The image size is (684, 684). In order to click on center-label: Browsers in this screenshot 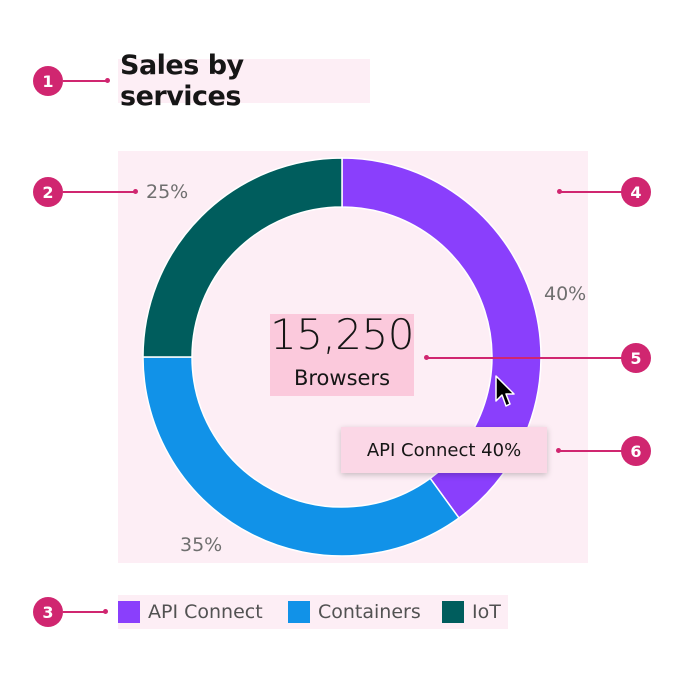, I will do `click(342, 378)`.